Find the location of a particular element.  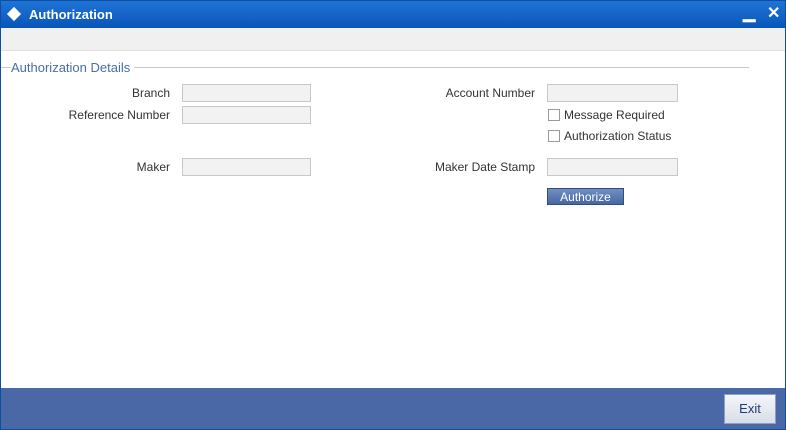

account-number-field is located at coordinates (612, 93).